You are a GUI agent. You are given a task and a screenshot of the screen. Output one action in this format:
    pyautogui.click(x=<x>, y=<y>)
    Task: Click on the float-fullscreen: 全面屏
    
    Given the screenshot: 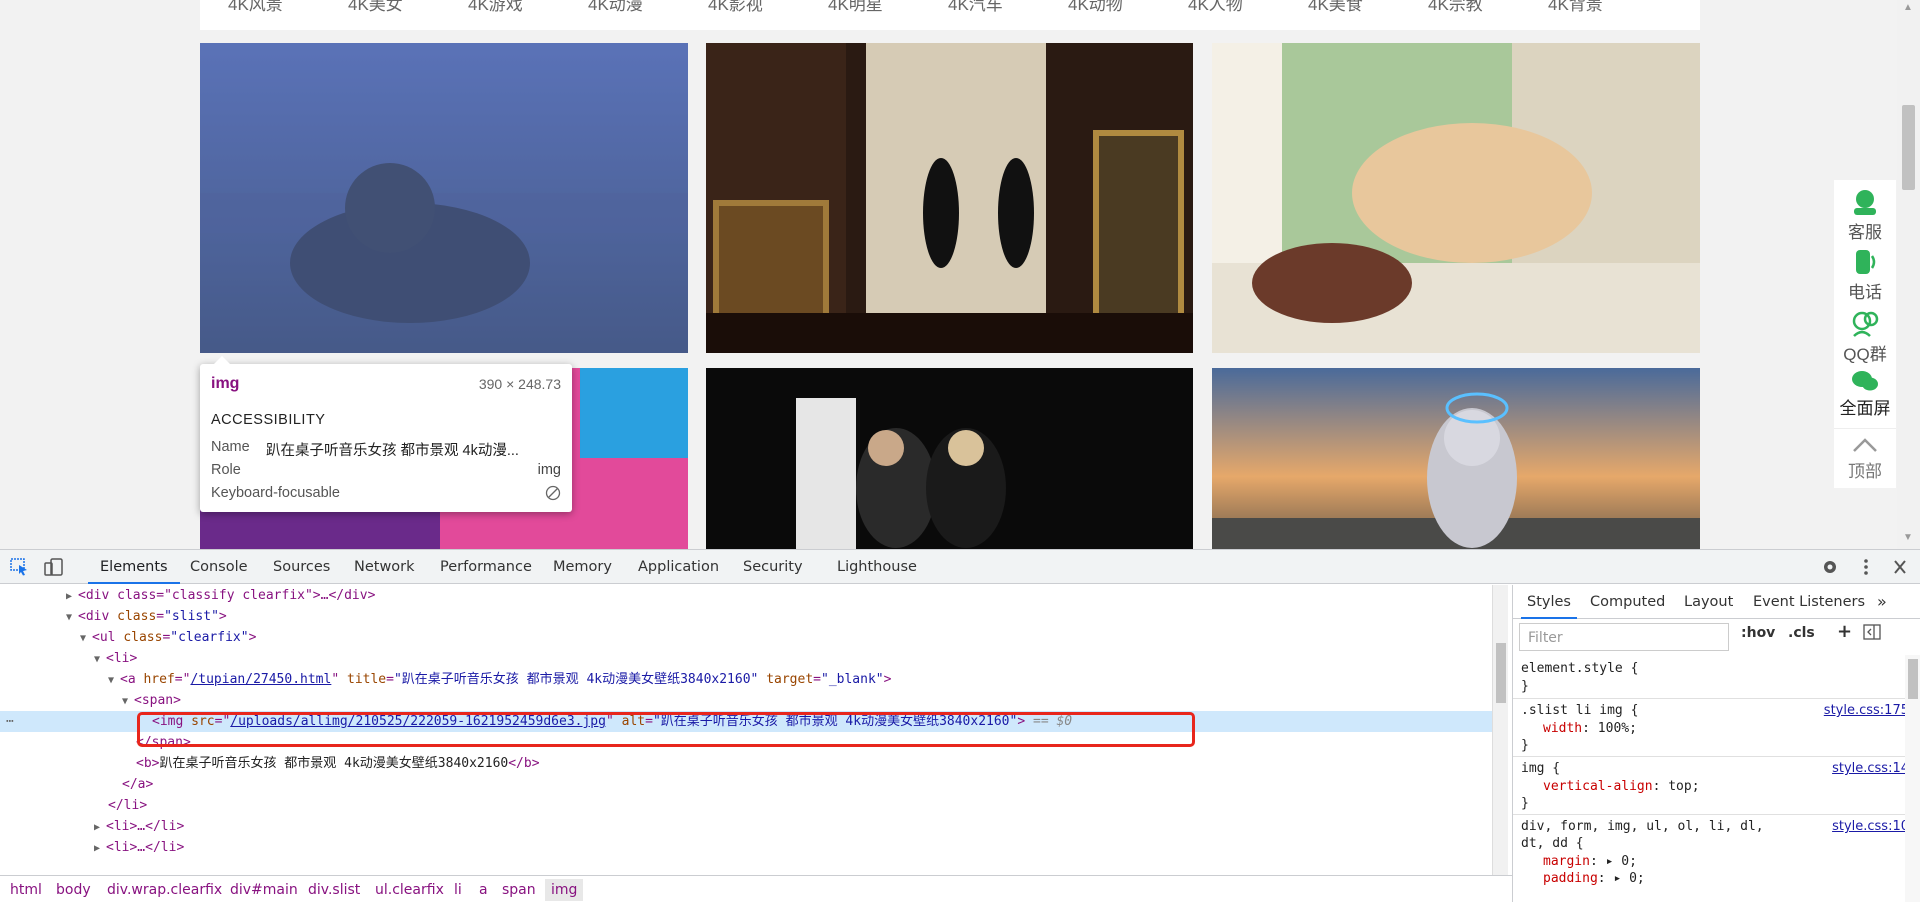 What is the action you would take?
    pyautogui.click(x=1865, y=394)
    